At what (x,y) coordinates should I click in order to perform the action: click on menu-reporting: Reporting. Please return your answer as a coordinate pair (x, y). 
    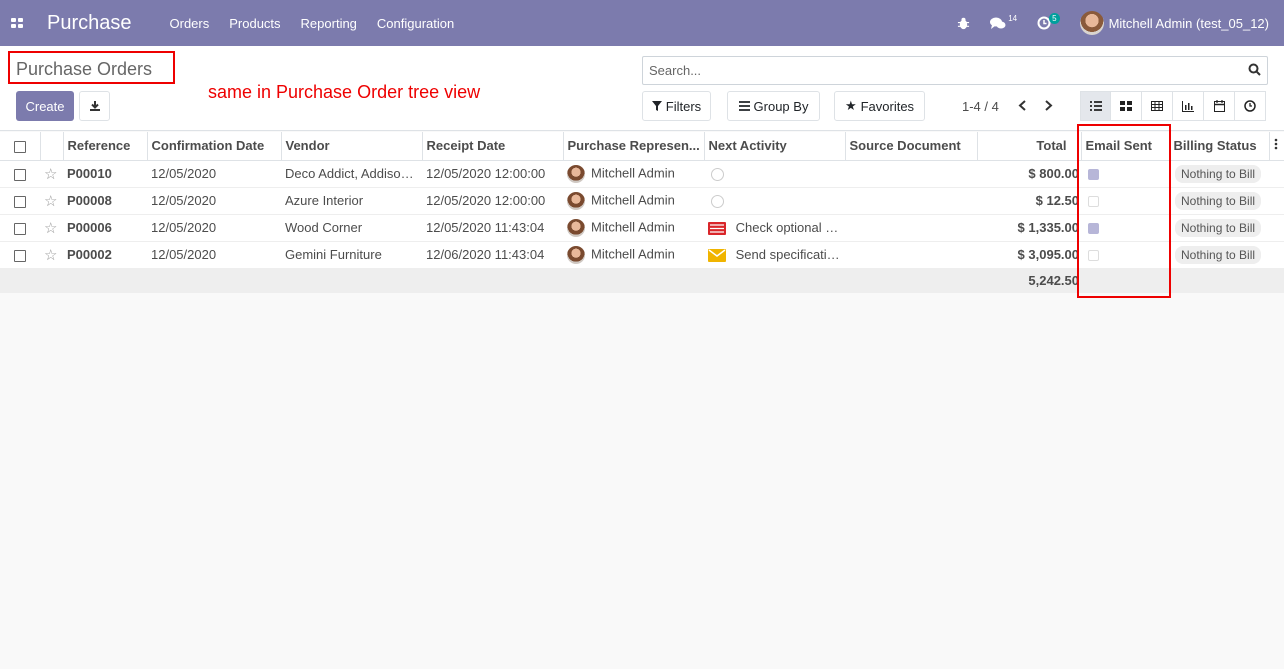
    Looking at the image, I should click on (329, 23).